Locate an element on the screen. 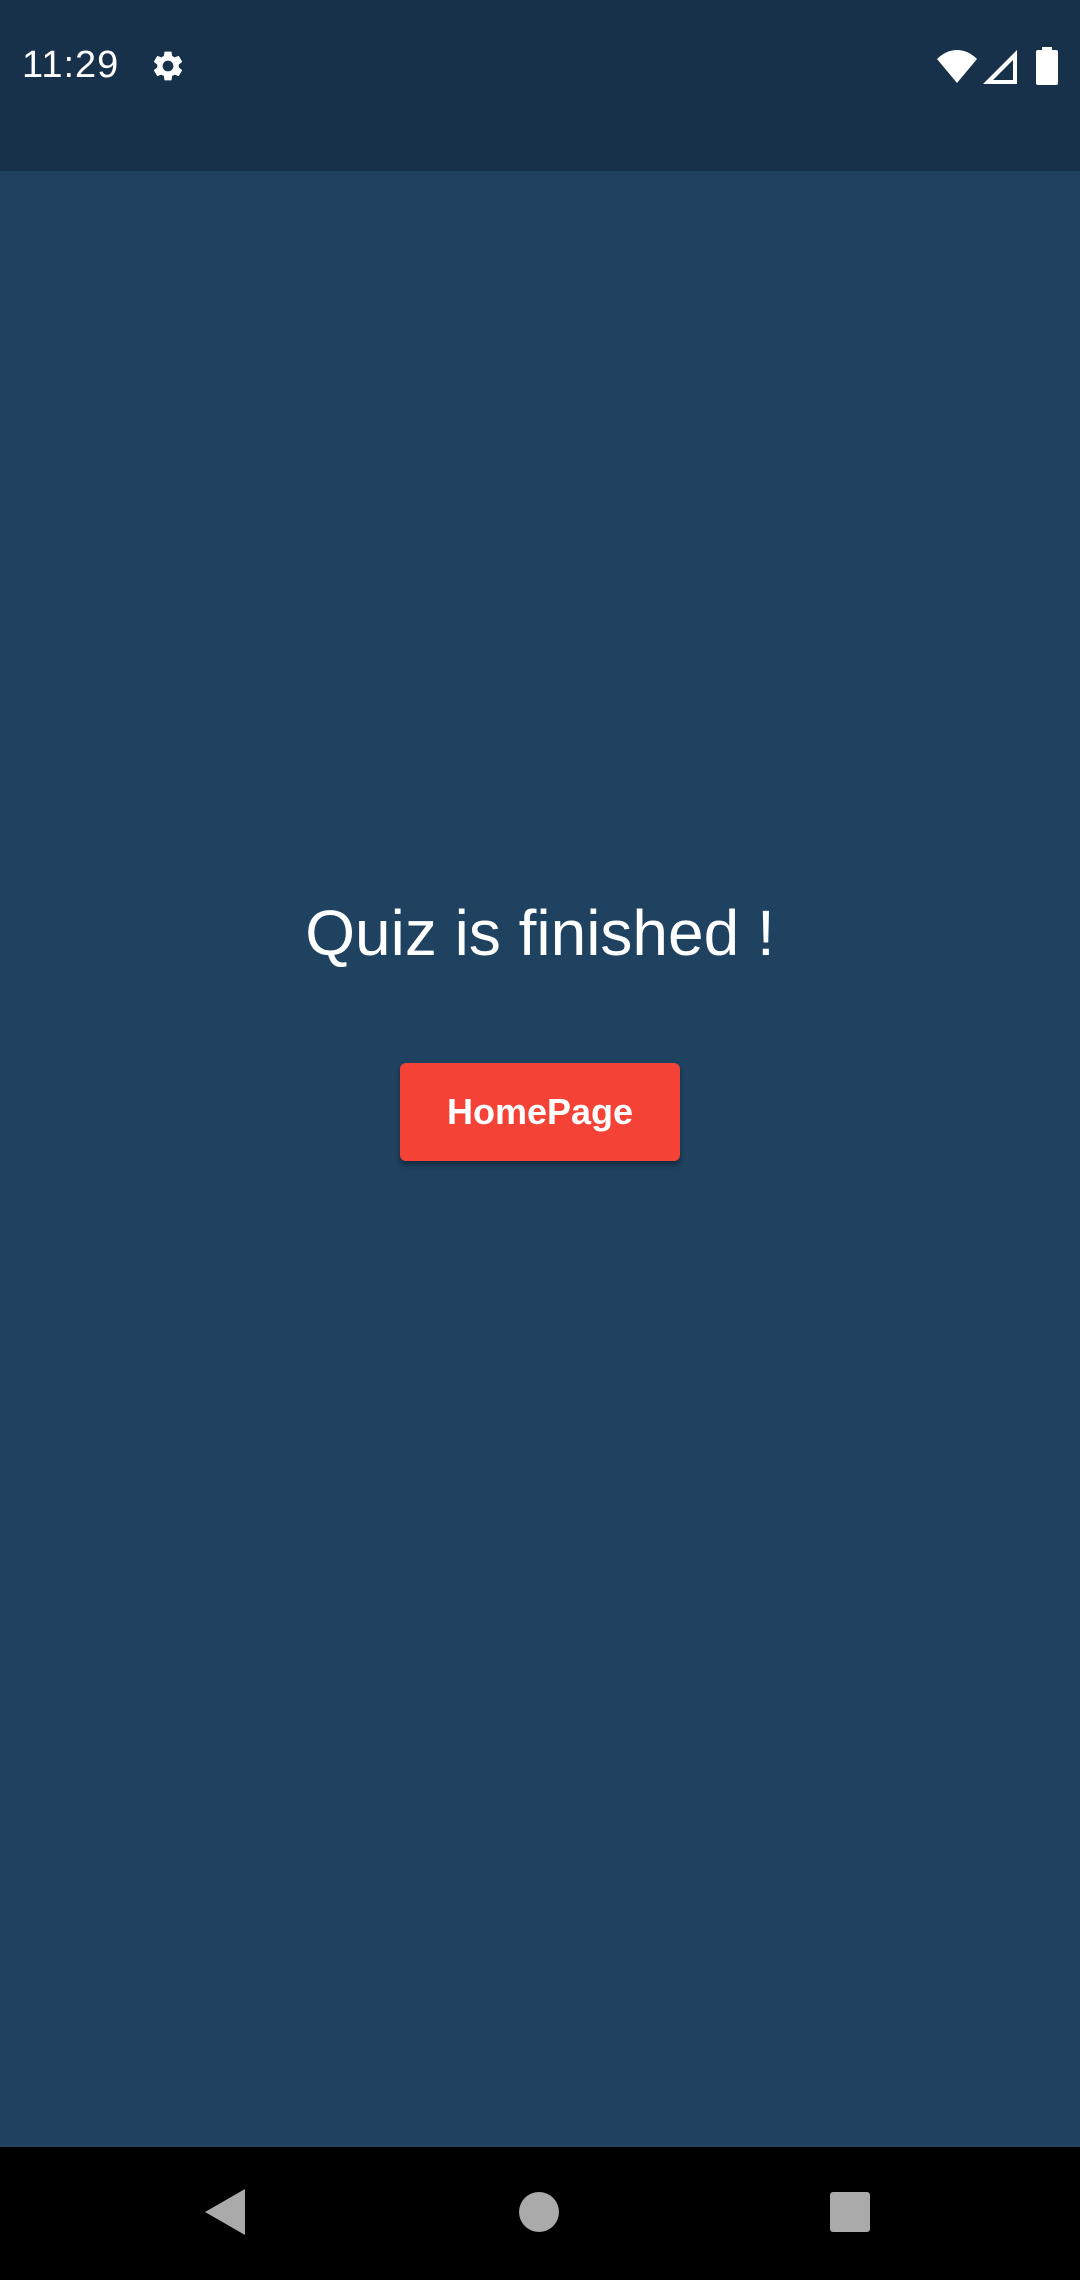 The width and height of the screenshot is (1080, 2280). settings-gear-icon is located at coordinates (168, 66).